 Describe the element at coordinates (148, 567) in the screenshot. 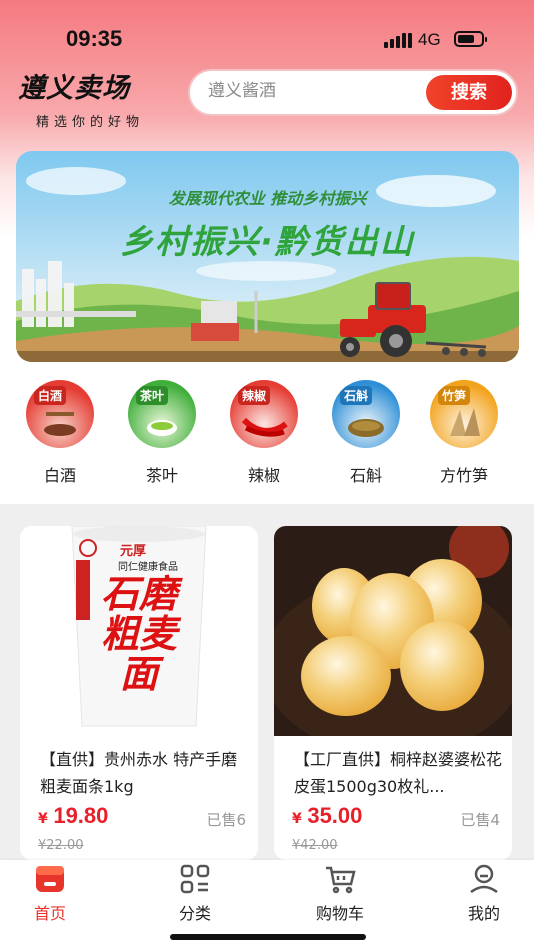

I see `package-tag: 同仁健康食品` at that location.